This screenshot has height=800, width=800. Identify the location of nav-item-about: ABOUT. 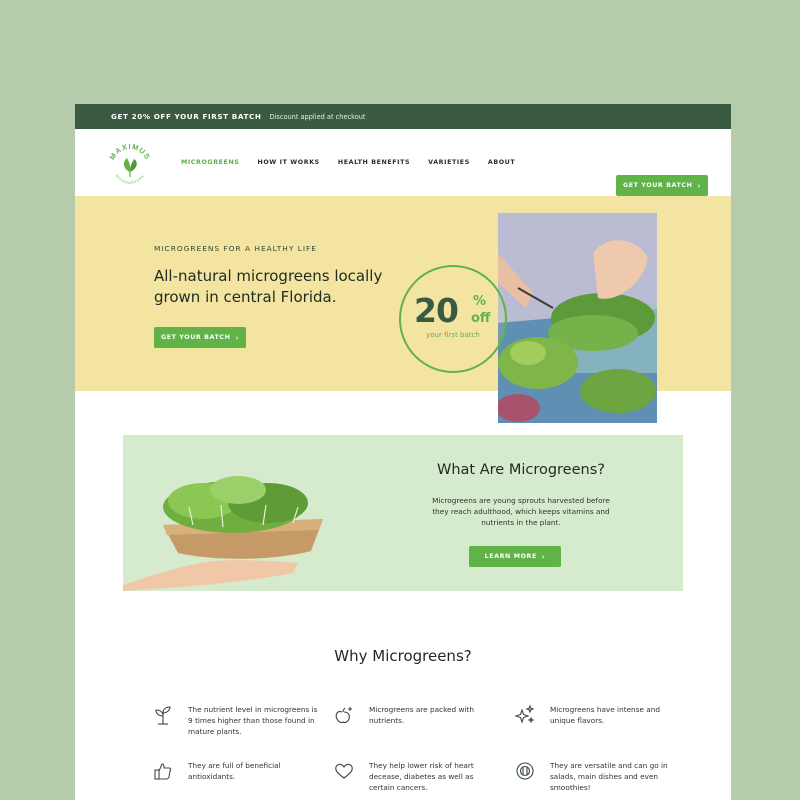
(501, 162).